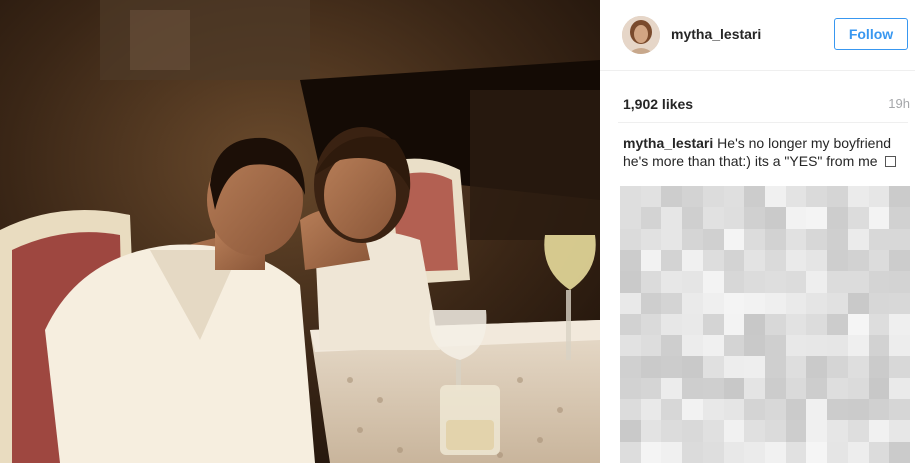  I want to click on avatar-icon, so click(641, 35).